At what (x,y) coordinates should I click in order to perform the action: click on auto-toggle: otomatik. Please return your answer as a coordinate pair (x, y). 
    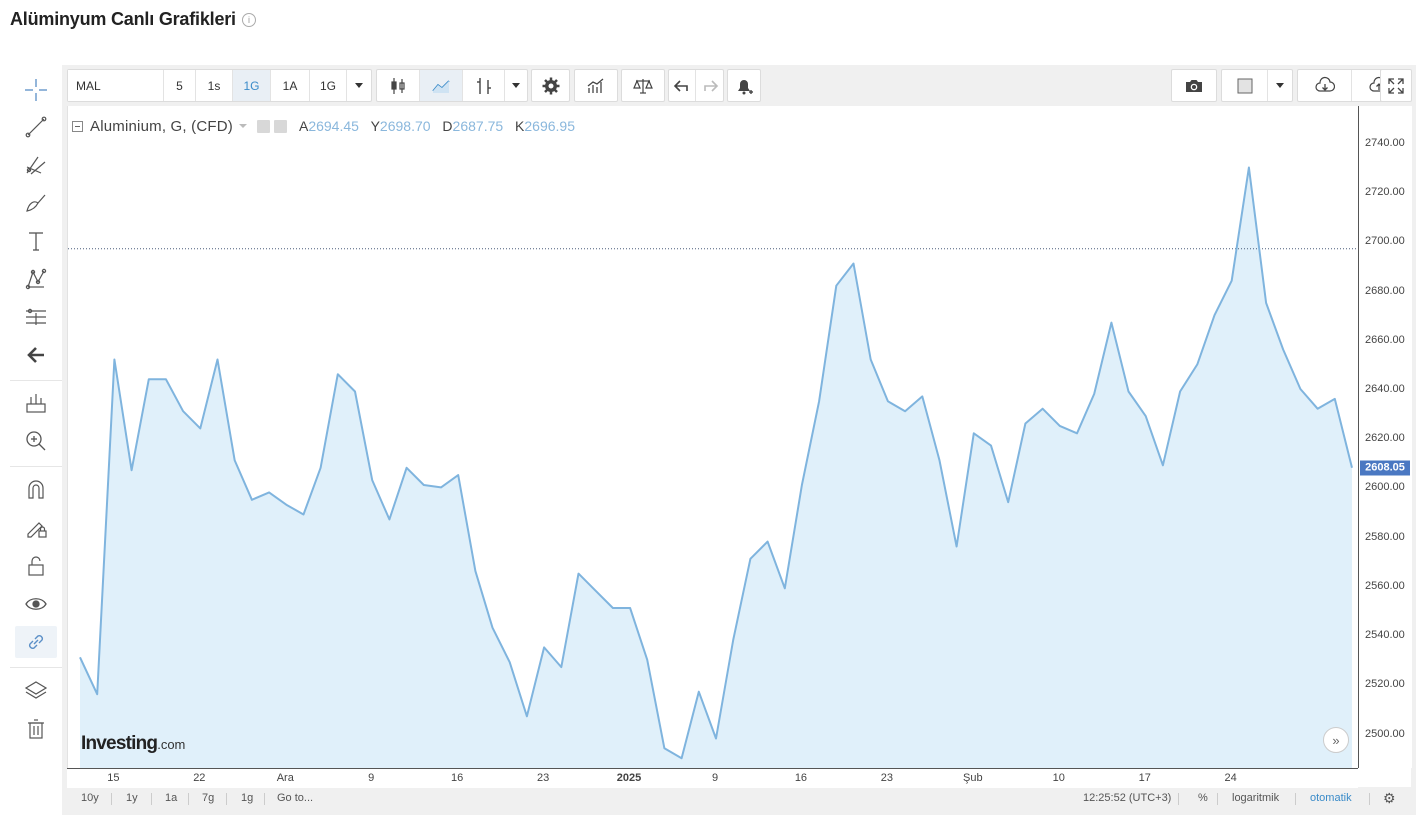
    Looking at the image, I should click on (1331, 798).